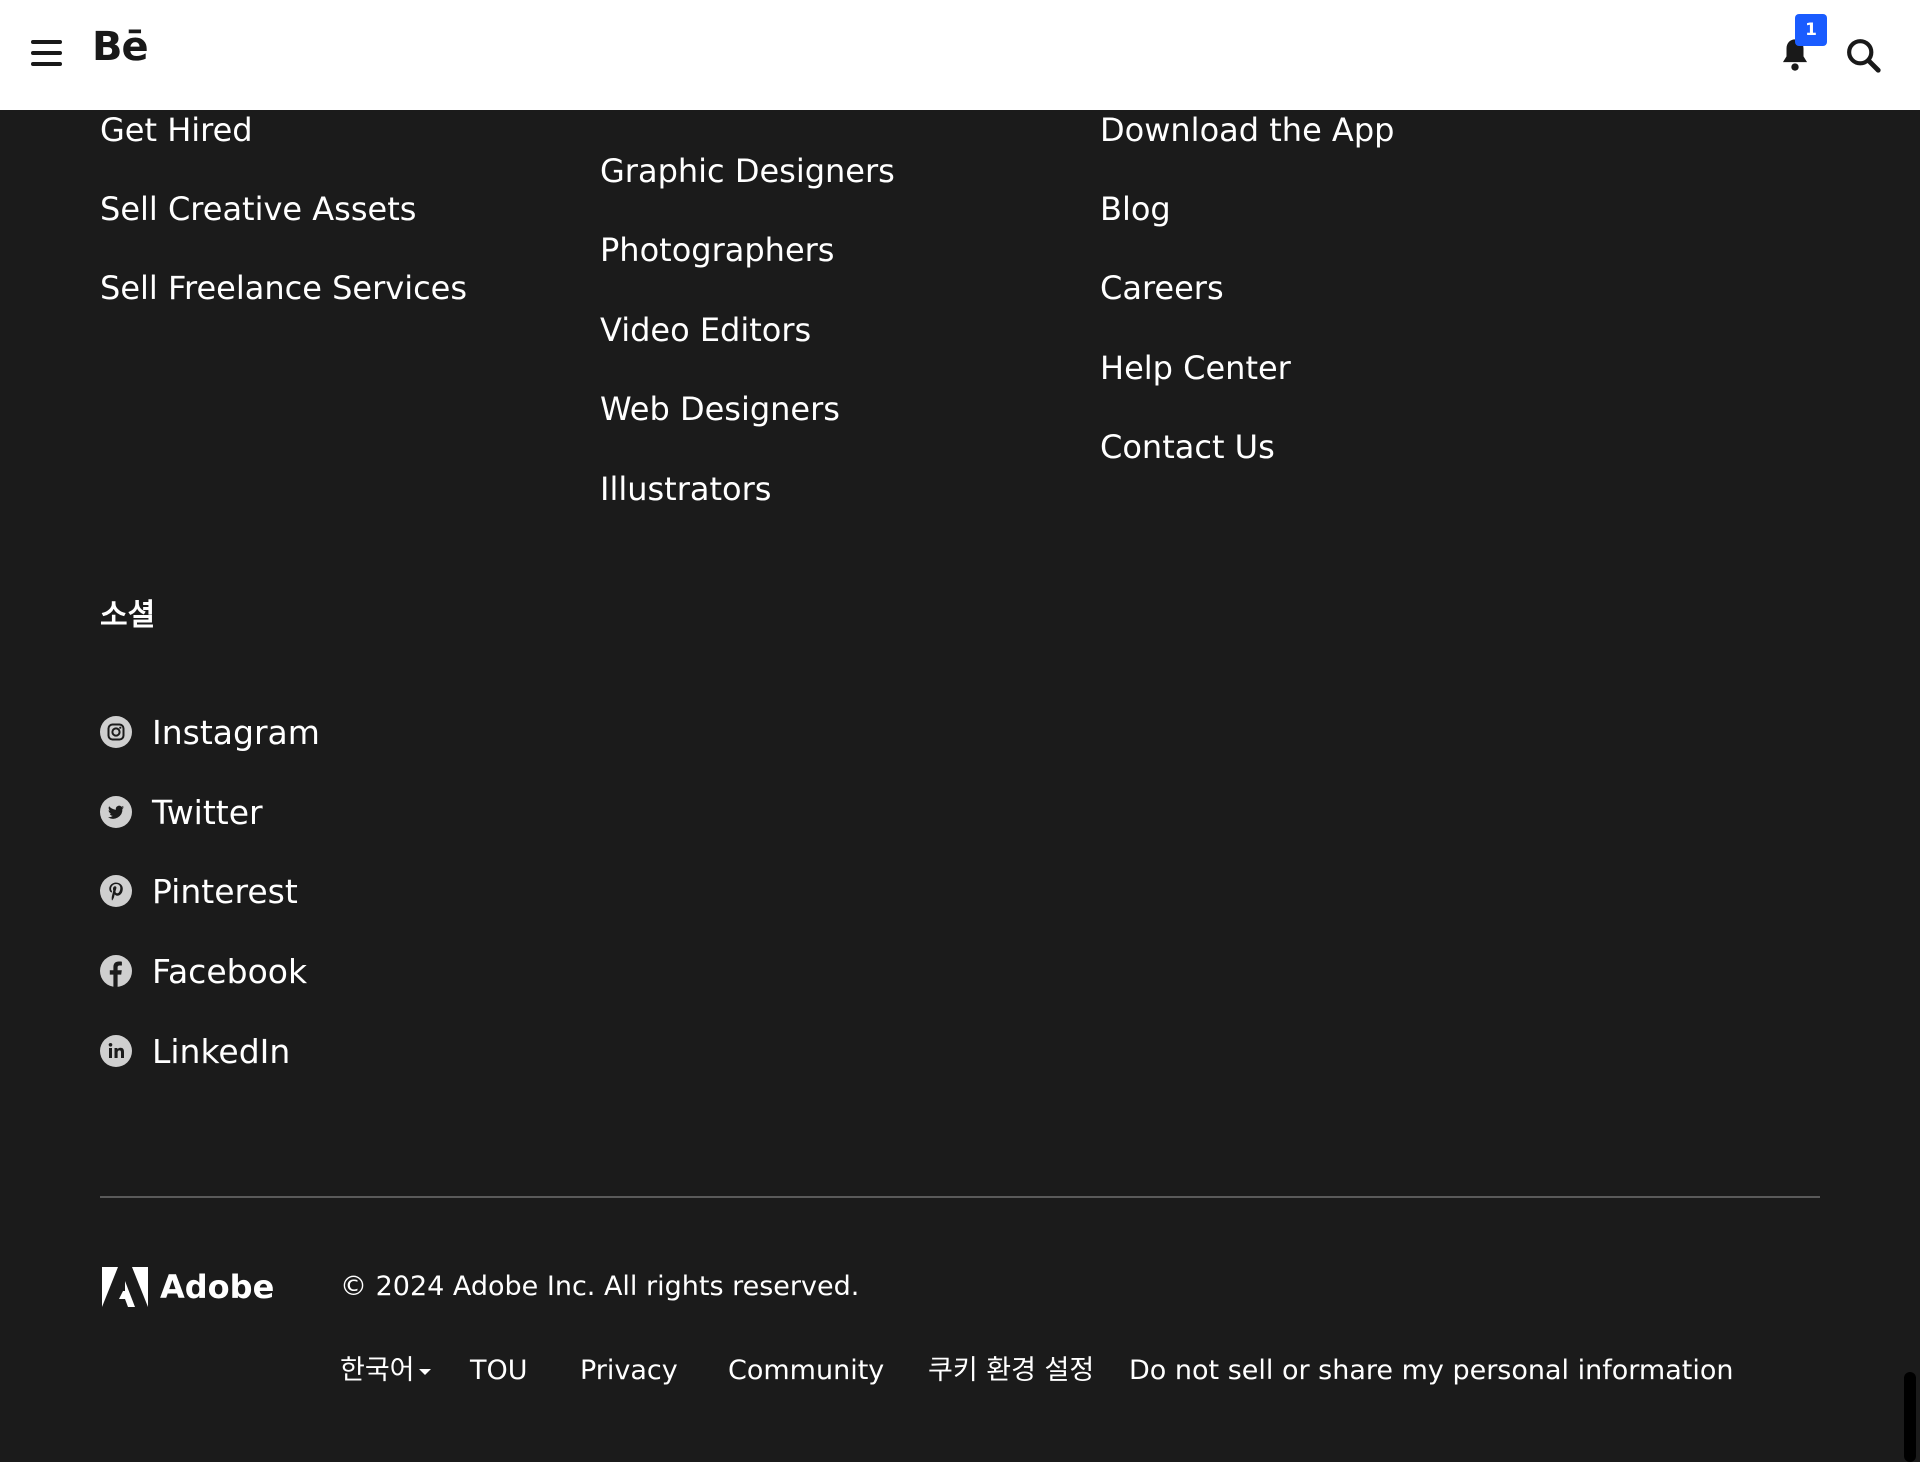 The height and width of the screenshot is (1462, 1920). What do you see at coordinates (207, 812) in the screenshot?
I see `social-label: Twitter` at bounding box center [207, 812].